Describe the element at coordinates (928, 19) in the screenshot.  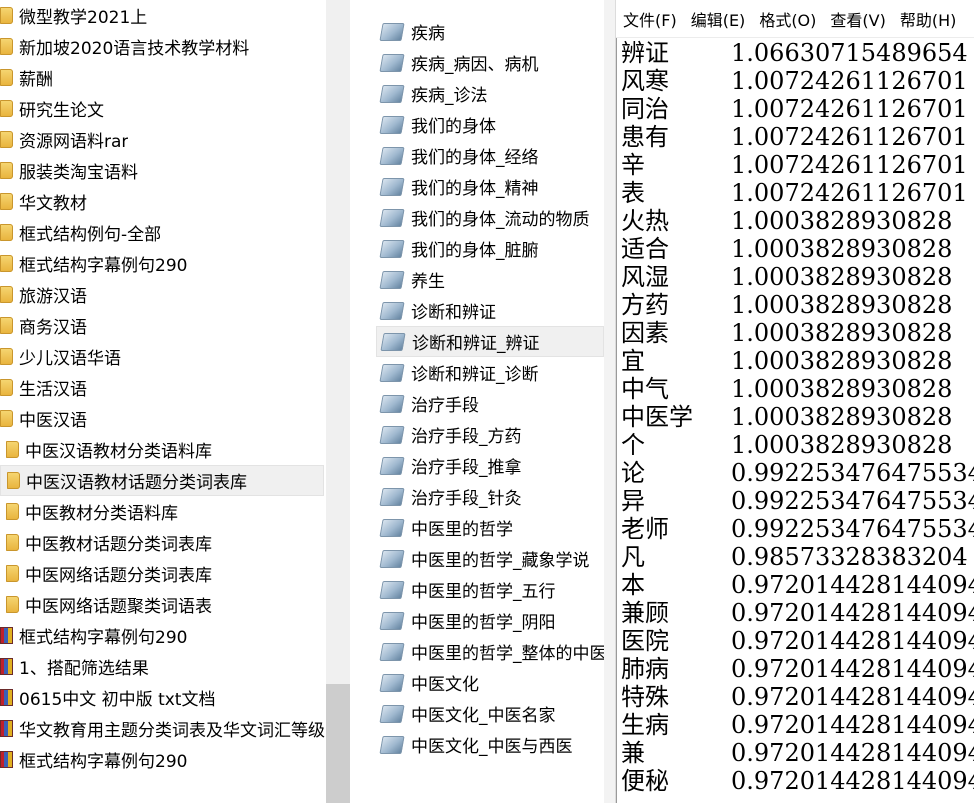
I see `menu-item: 帮助(H)` at that location.